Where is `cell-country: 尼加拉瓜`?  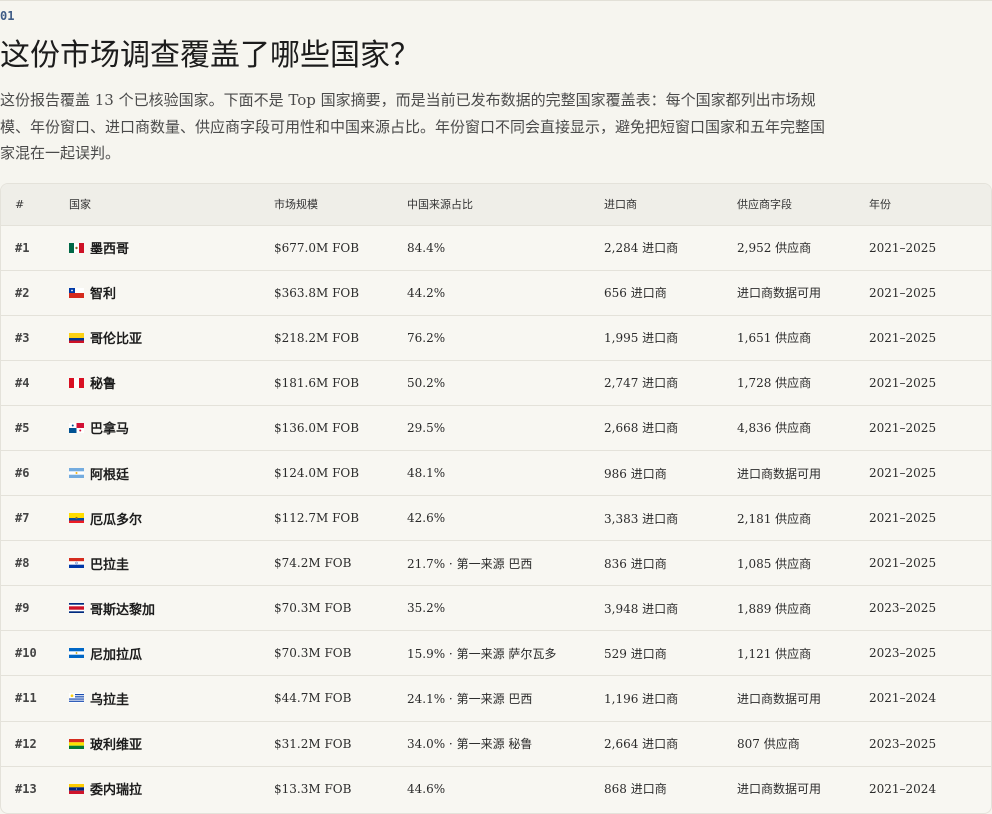 cell-country: 尼加拉瓜 is located at coordinates (171, 653).